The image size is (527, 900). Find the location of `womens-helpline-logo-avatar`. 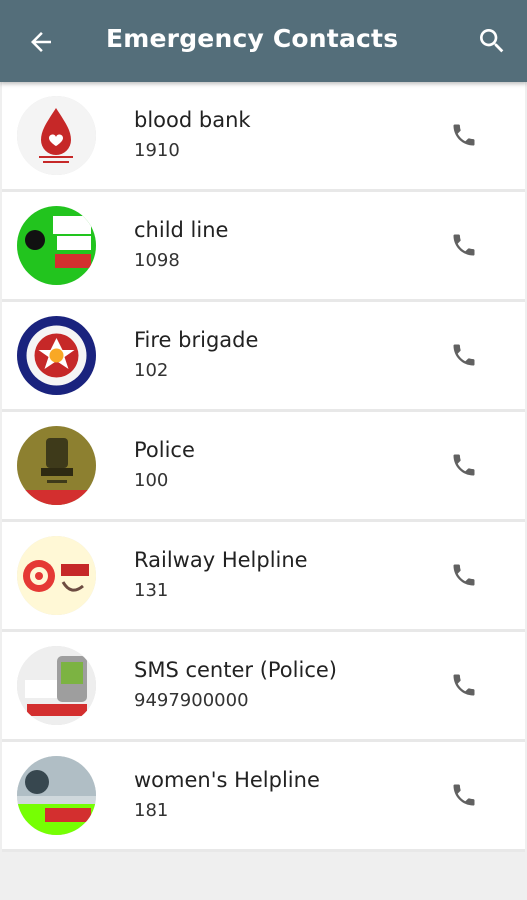

womens-helpline-logo-avatar is located at coordinates (56, 795).